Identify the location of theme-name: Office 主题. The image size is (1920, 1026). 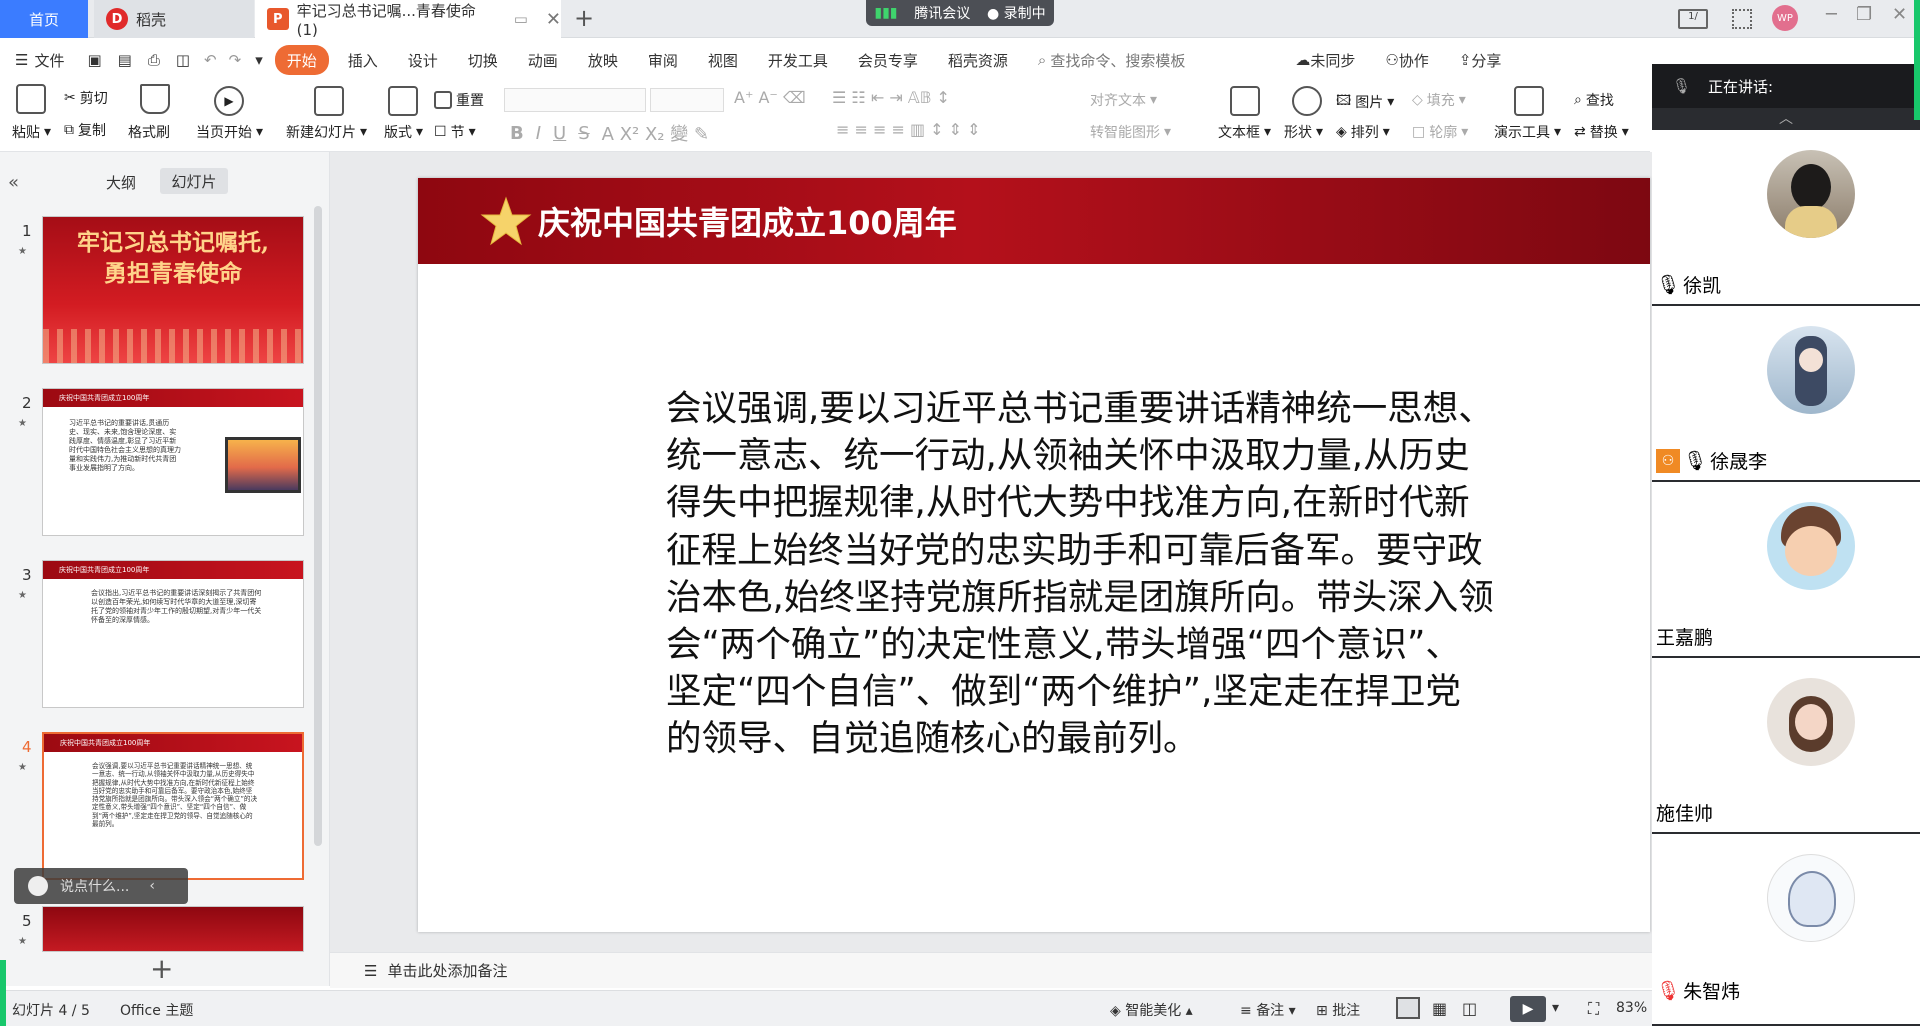
(156, 1010).